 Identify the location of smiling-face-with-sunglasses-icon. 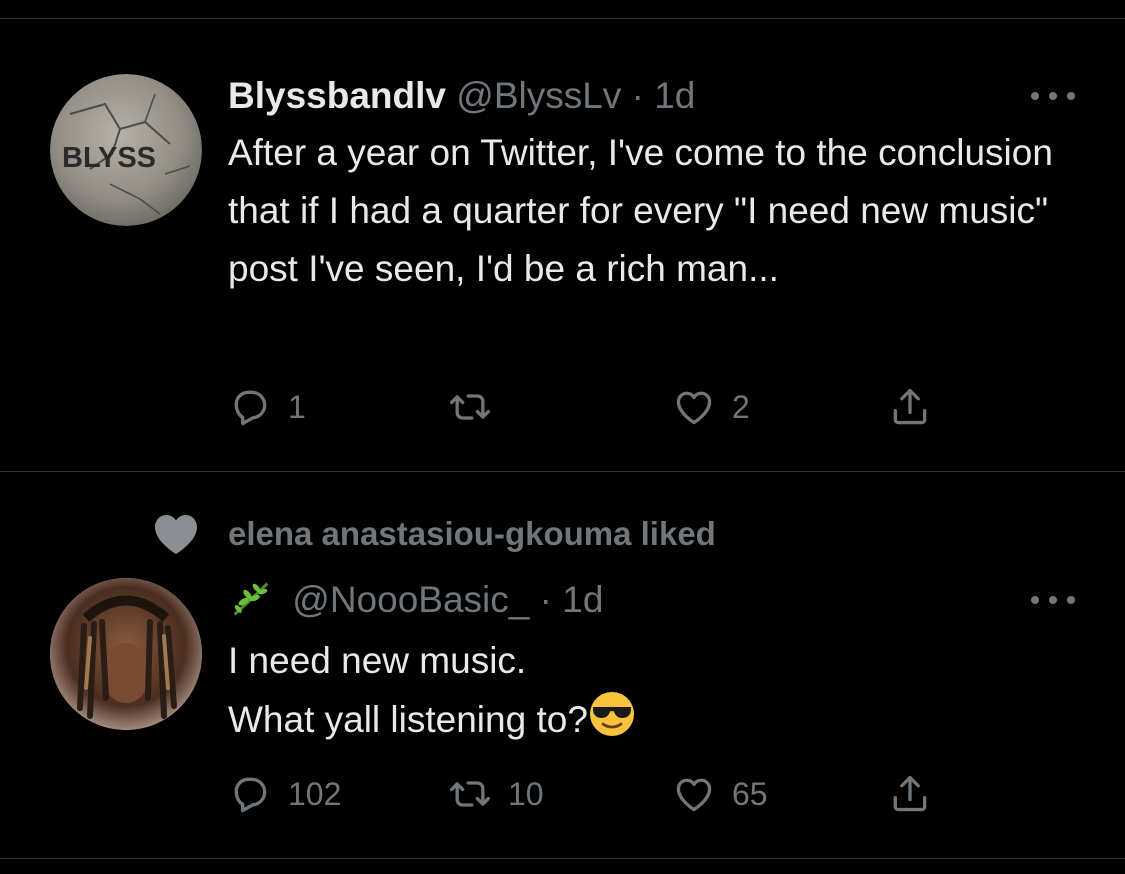
(612, 722).